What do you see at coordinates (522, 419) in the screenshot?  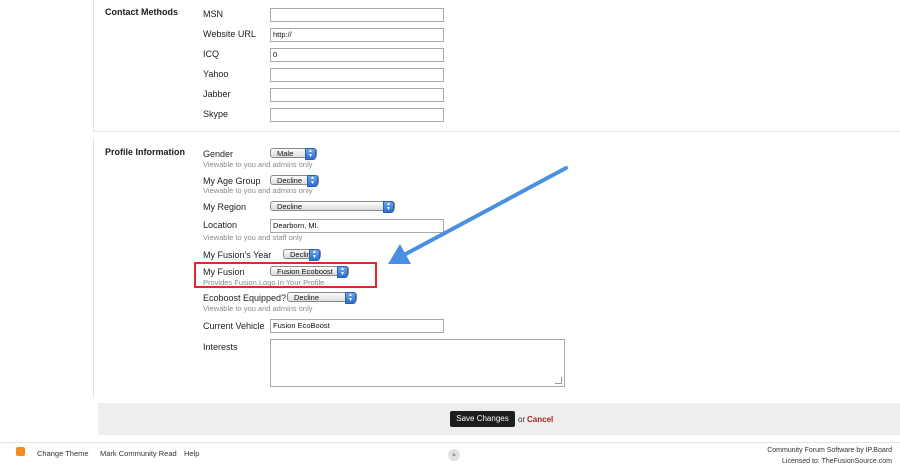 I see `or-text: or` at bounding box center [522, 419].